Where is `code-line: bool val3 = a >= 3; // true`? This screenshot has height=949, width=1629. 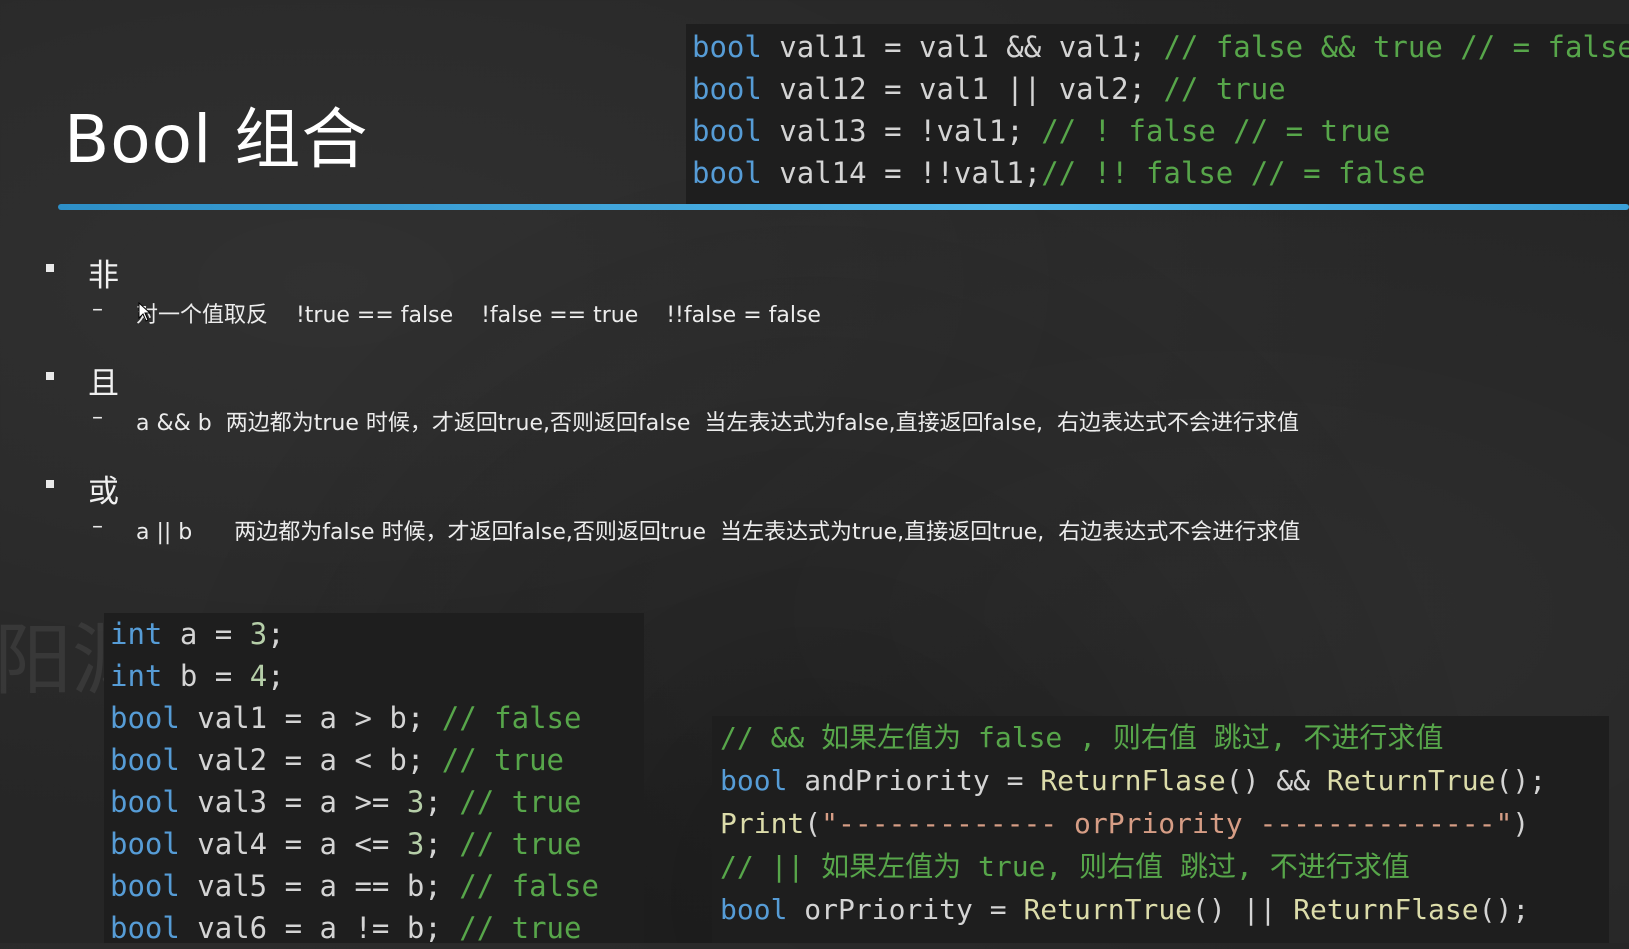
code-line: bool val3 = a >= 3; // true is located at coordinates (374, 802).